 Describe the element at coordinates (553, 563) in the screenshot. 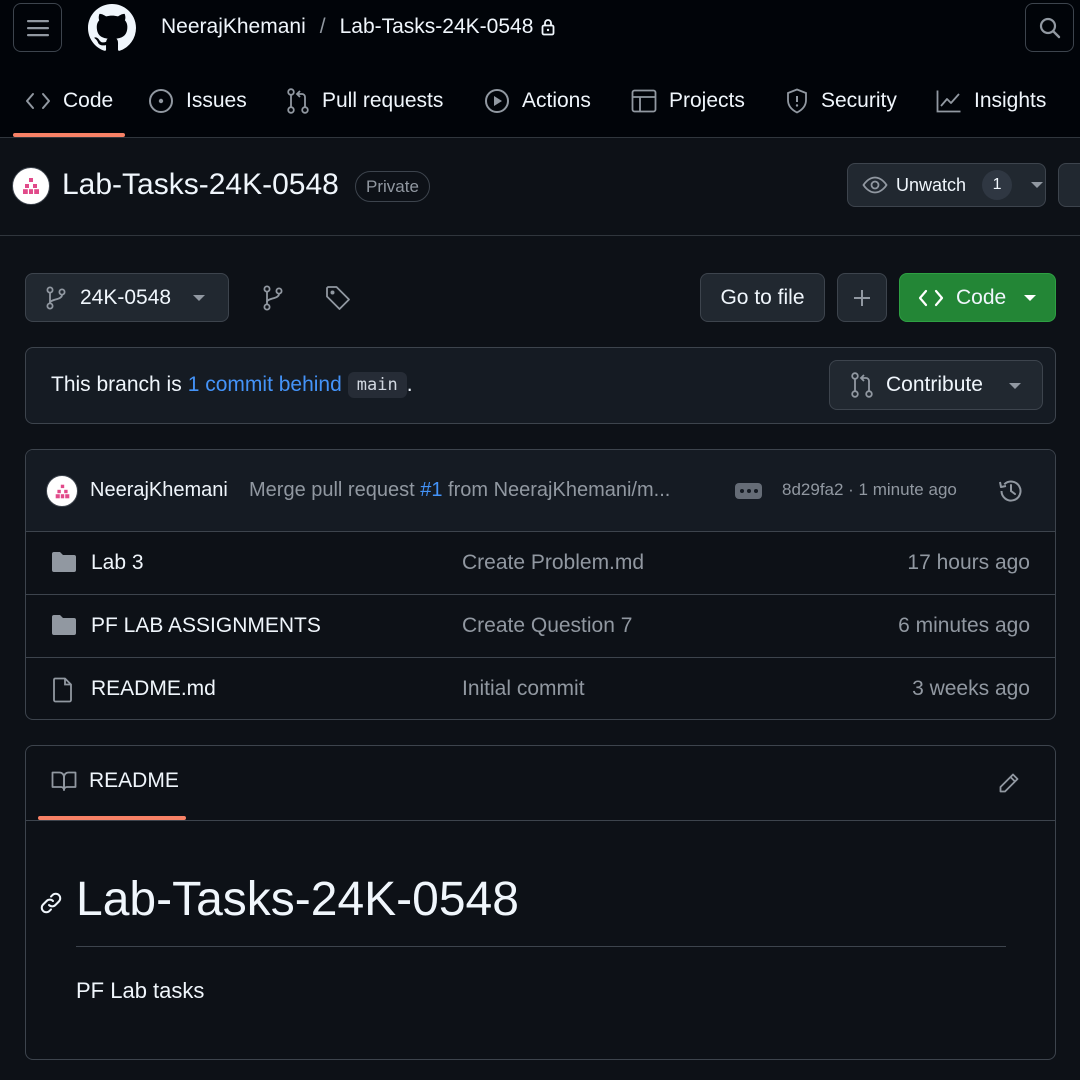

I see `file-last-commit: Create Problem.md` at that location.